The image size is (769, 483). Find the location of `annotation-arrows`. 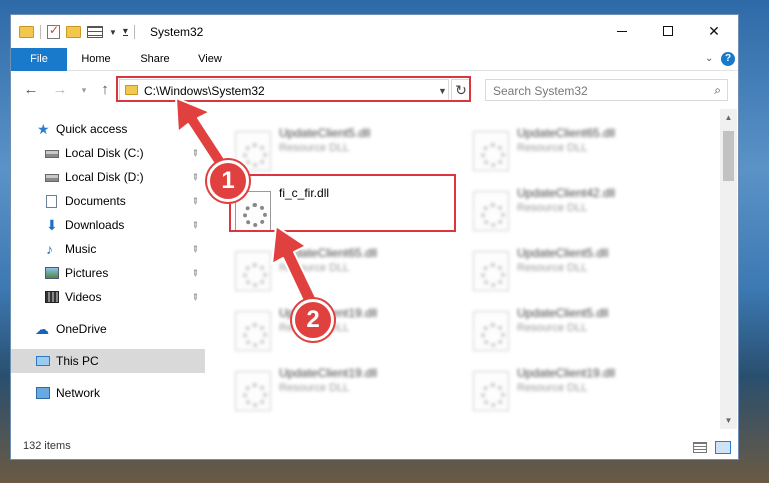

annotation-arrows is located at coordinates (247, 202).